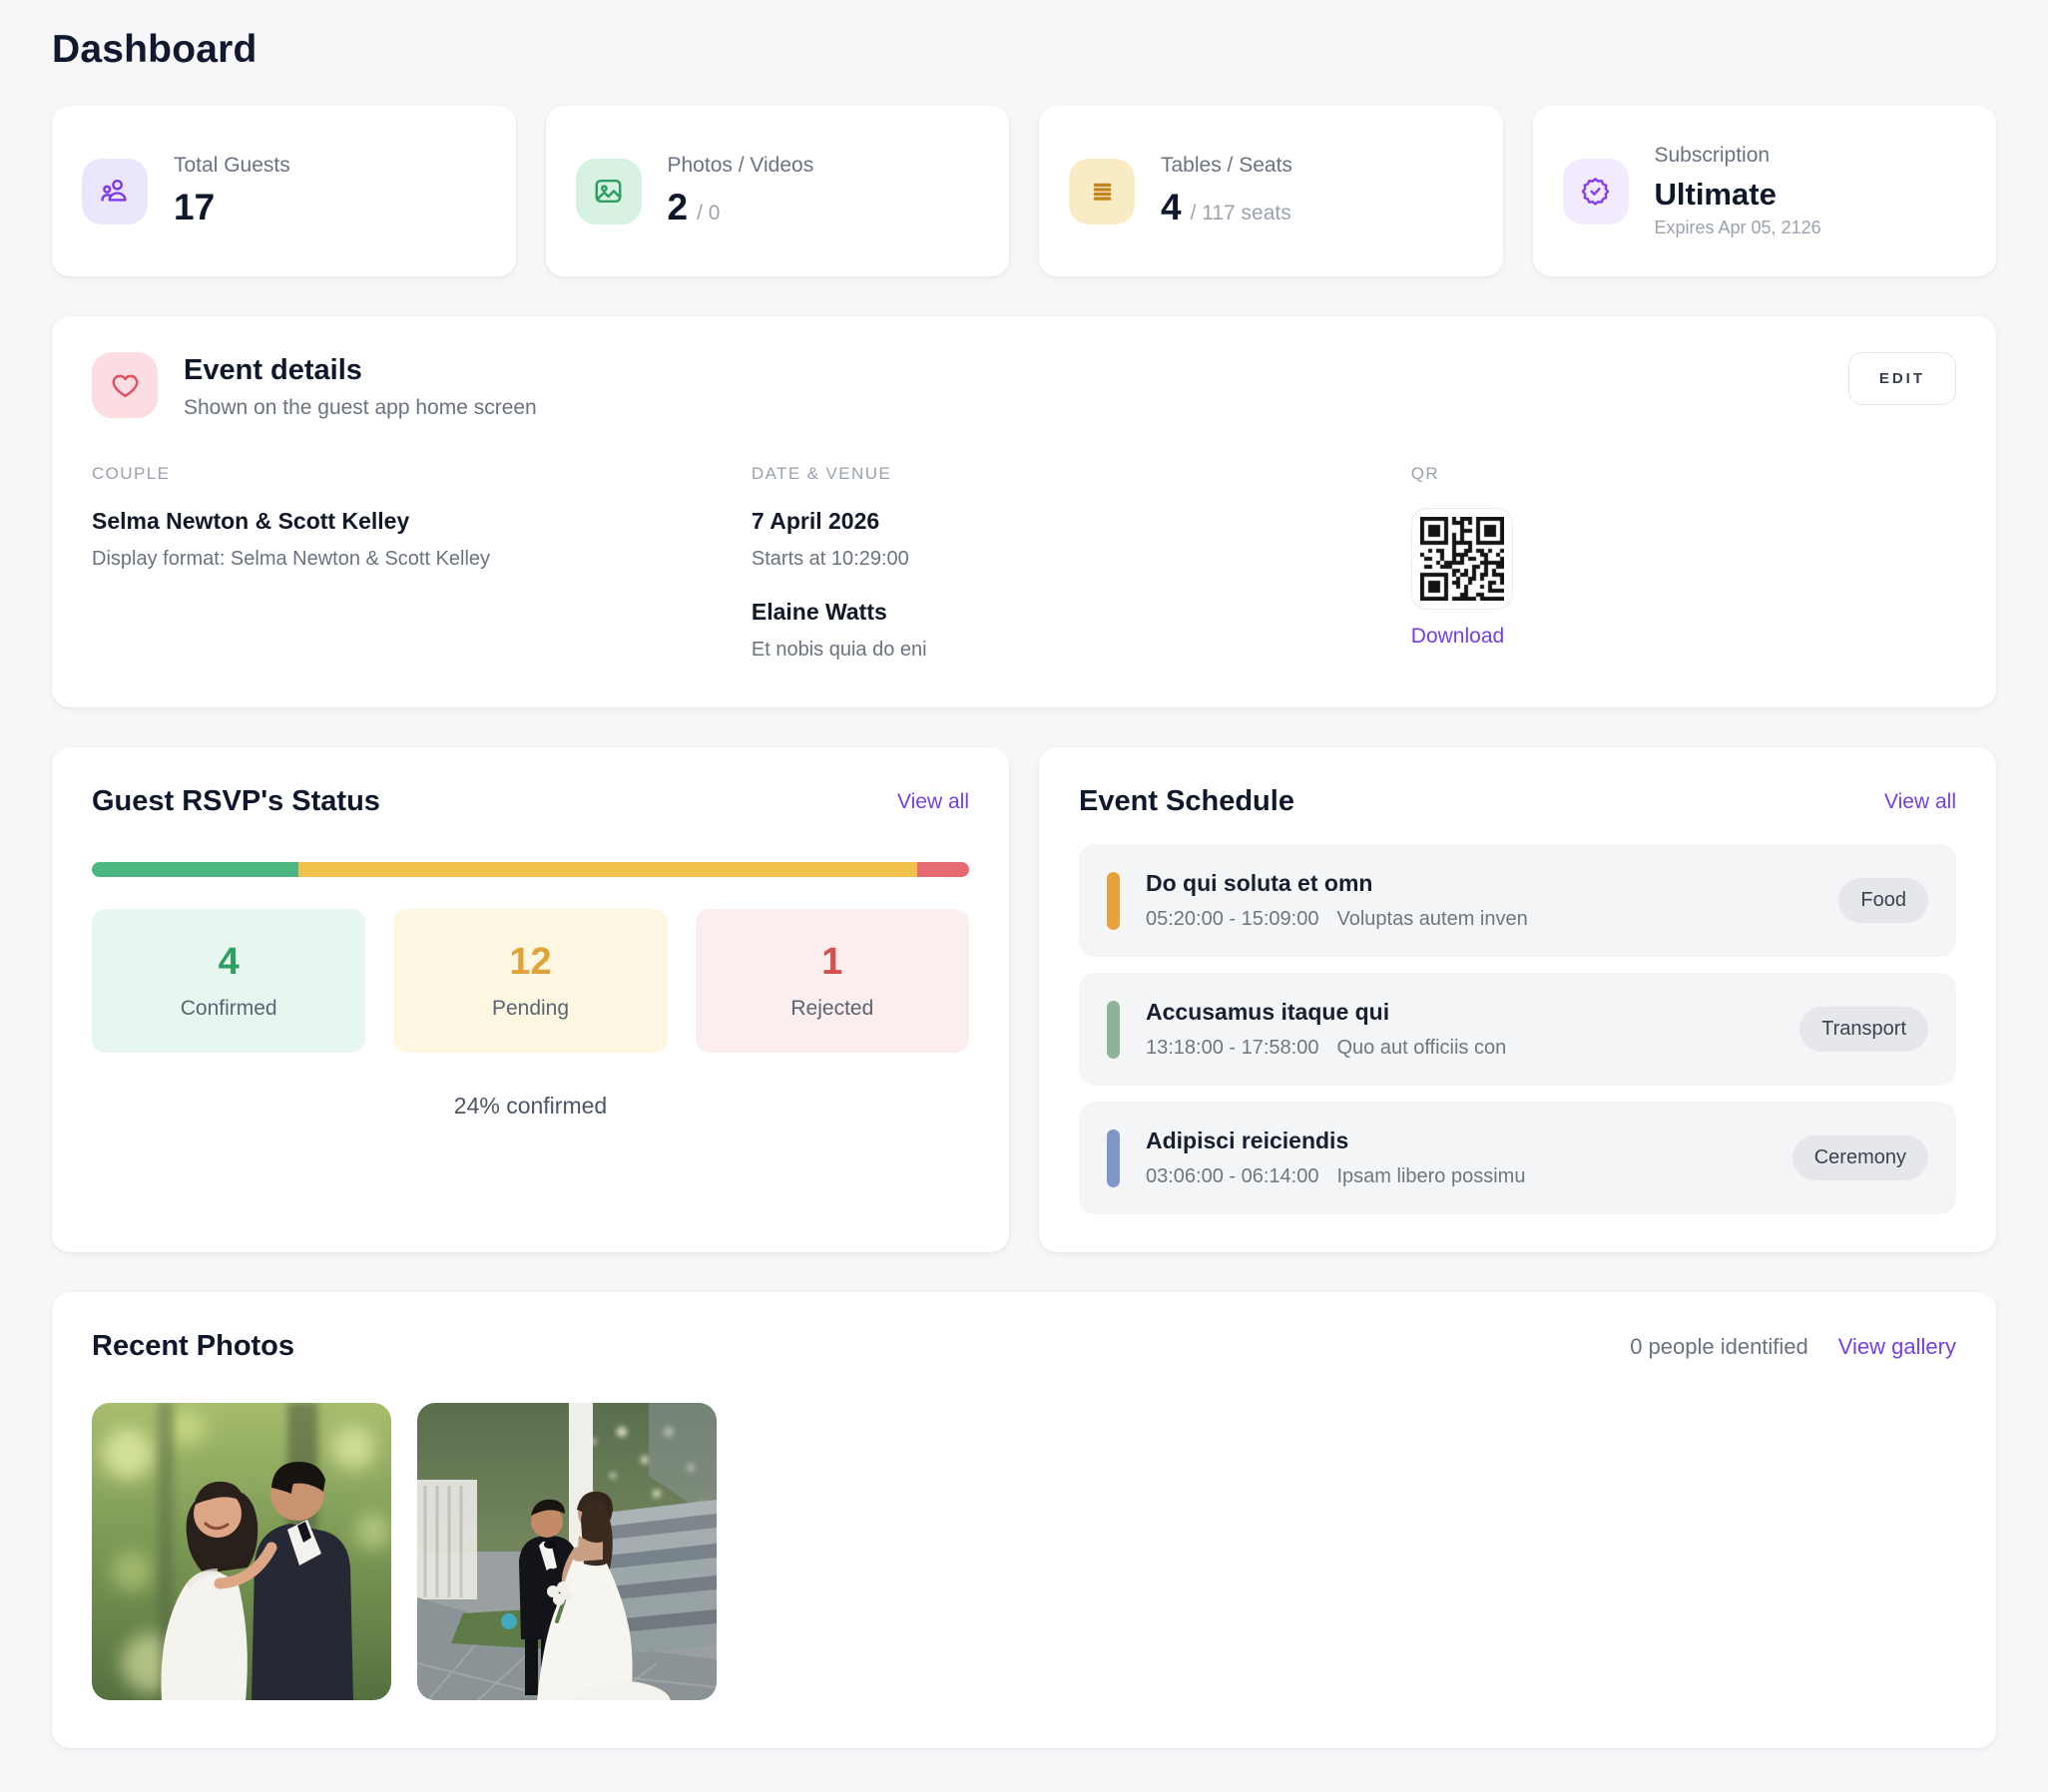 This screenshot has height=1792, width=2048. I want to click on qr-code, so click(1461, 559).